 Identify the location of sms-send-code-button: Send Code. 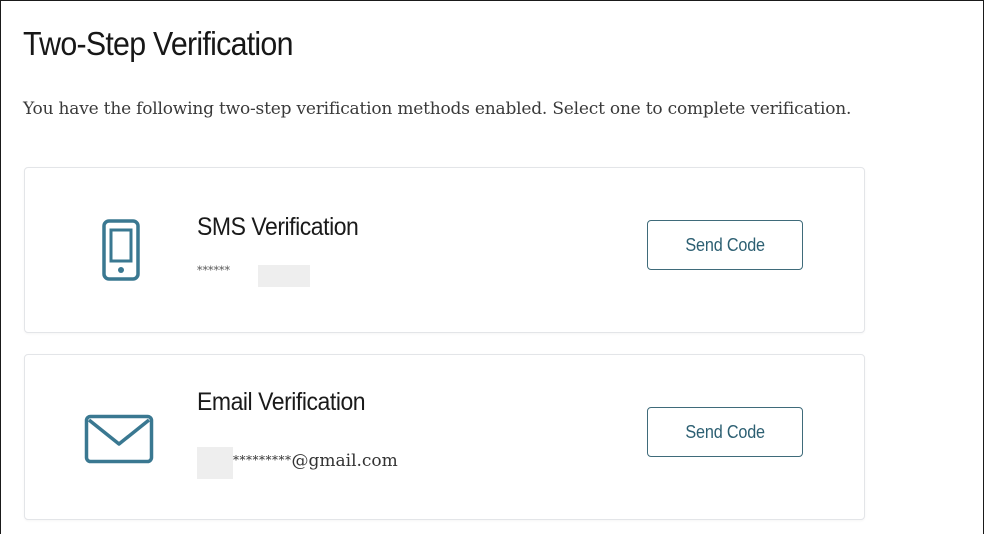
(725, 245).